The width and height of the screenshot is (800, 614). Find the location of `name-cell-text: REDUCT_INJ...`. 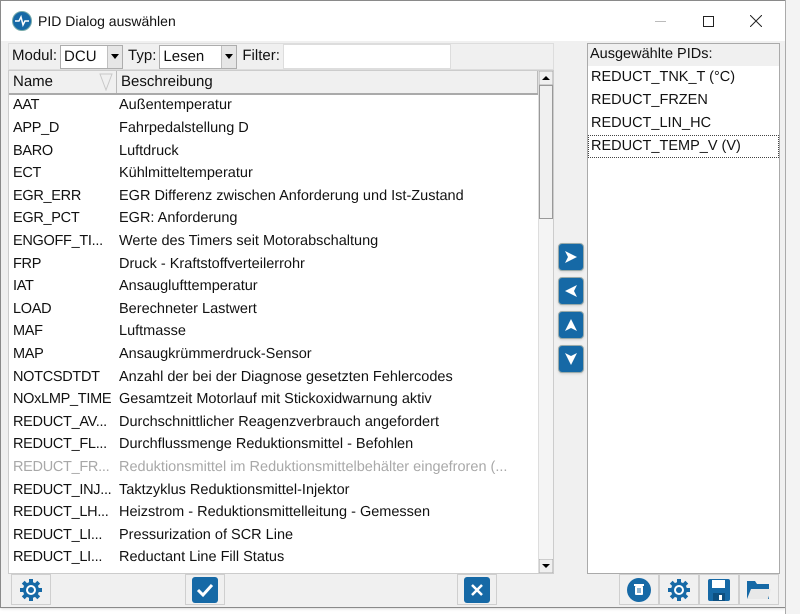

name-cell-text: REDUCT_INJ... is located at coordinates (62, 490).